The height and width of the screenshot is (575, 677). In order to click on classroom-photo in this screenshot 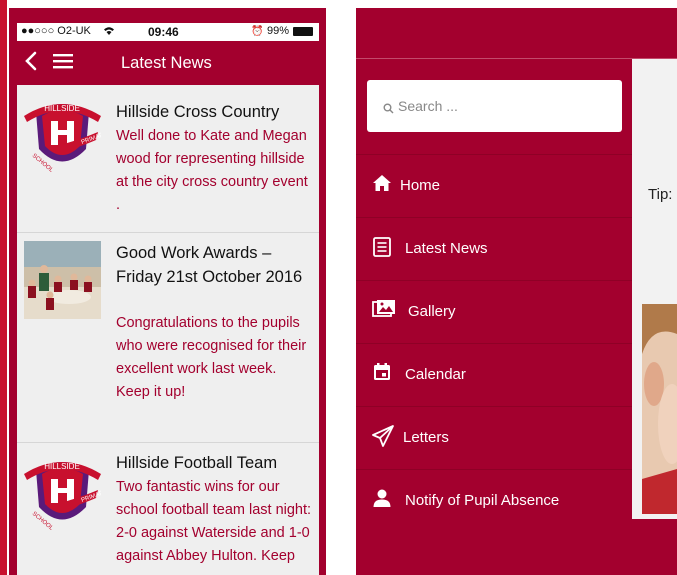, I will do `click(62, 280)`.